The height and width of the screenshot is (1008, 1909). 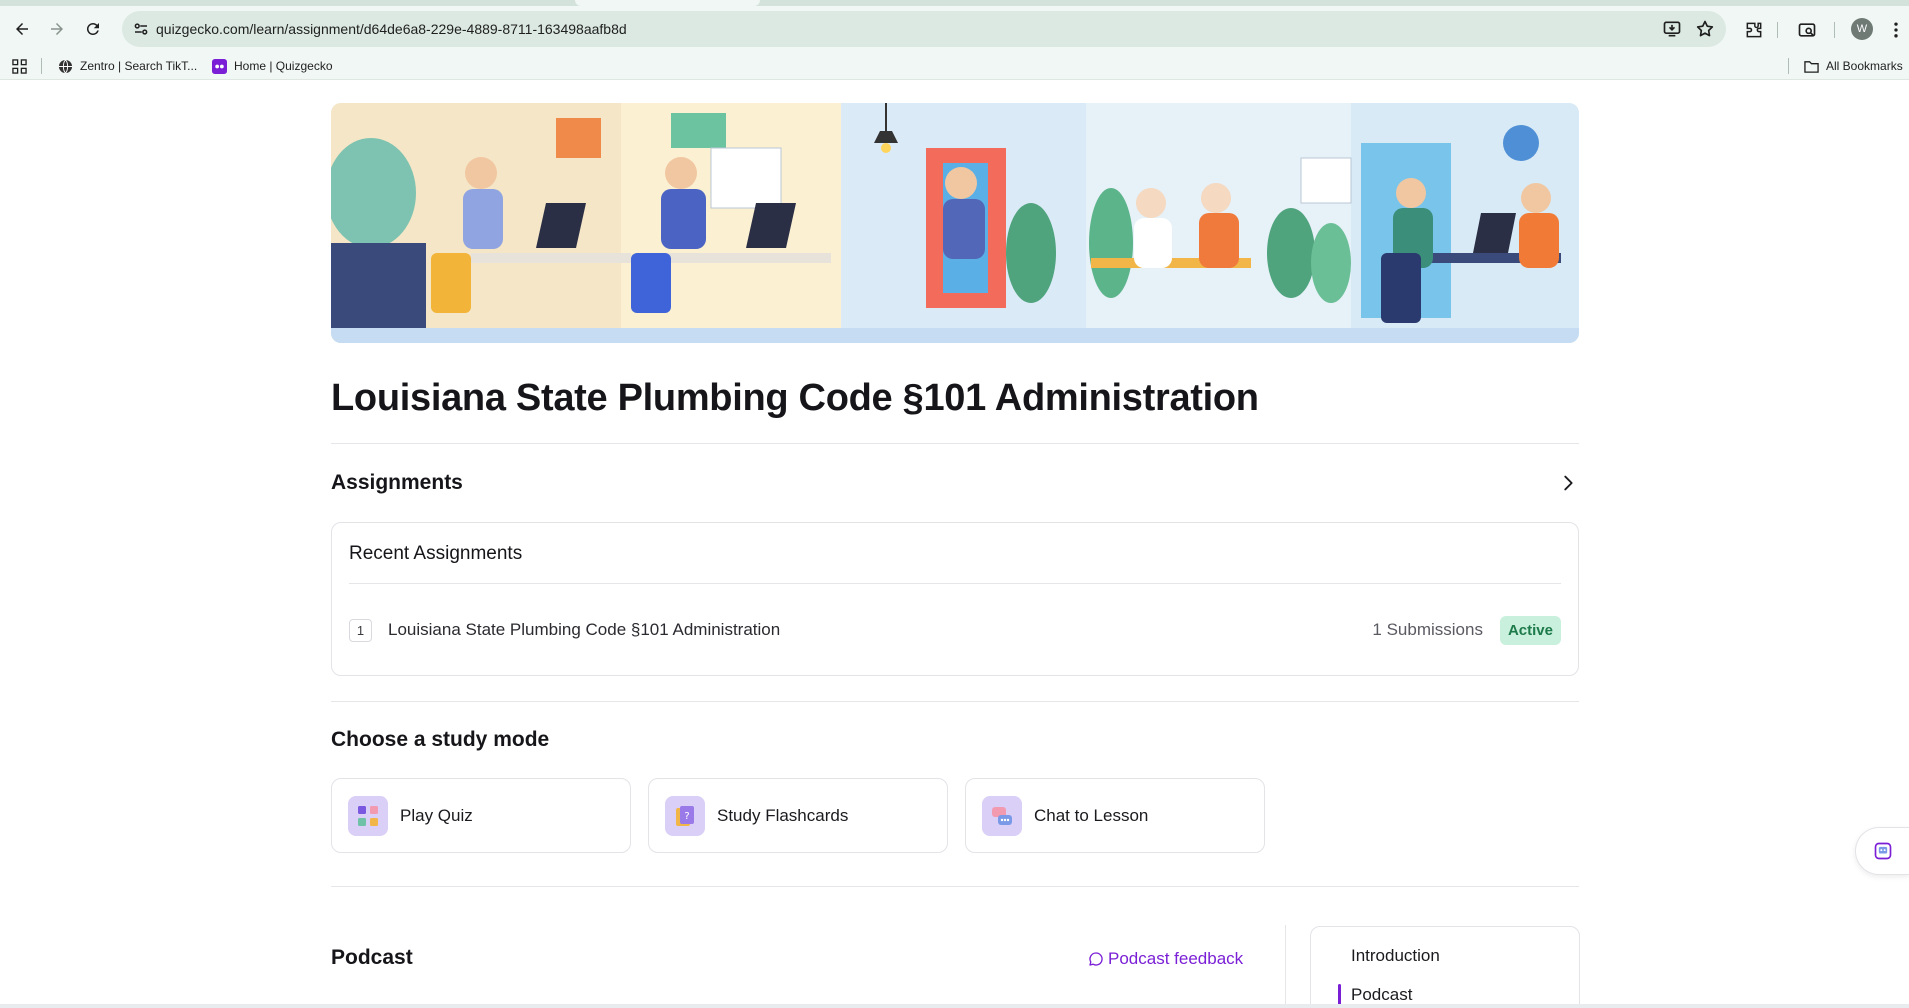 What do you see at coordinates (1176, 958) in the screenshot?
I see `podcast-feedback-label: Podcast feedback` at bounding box center [1176, 958].